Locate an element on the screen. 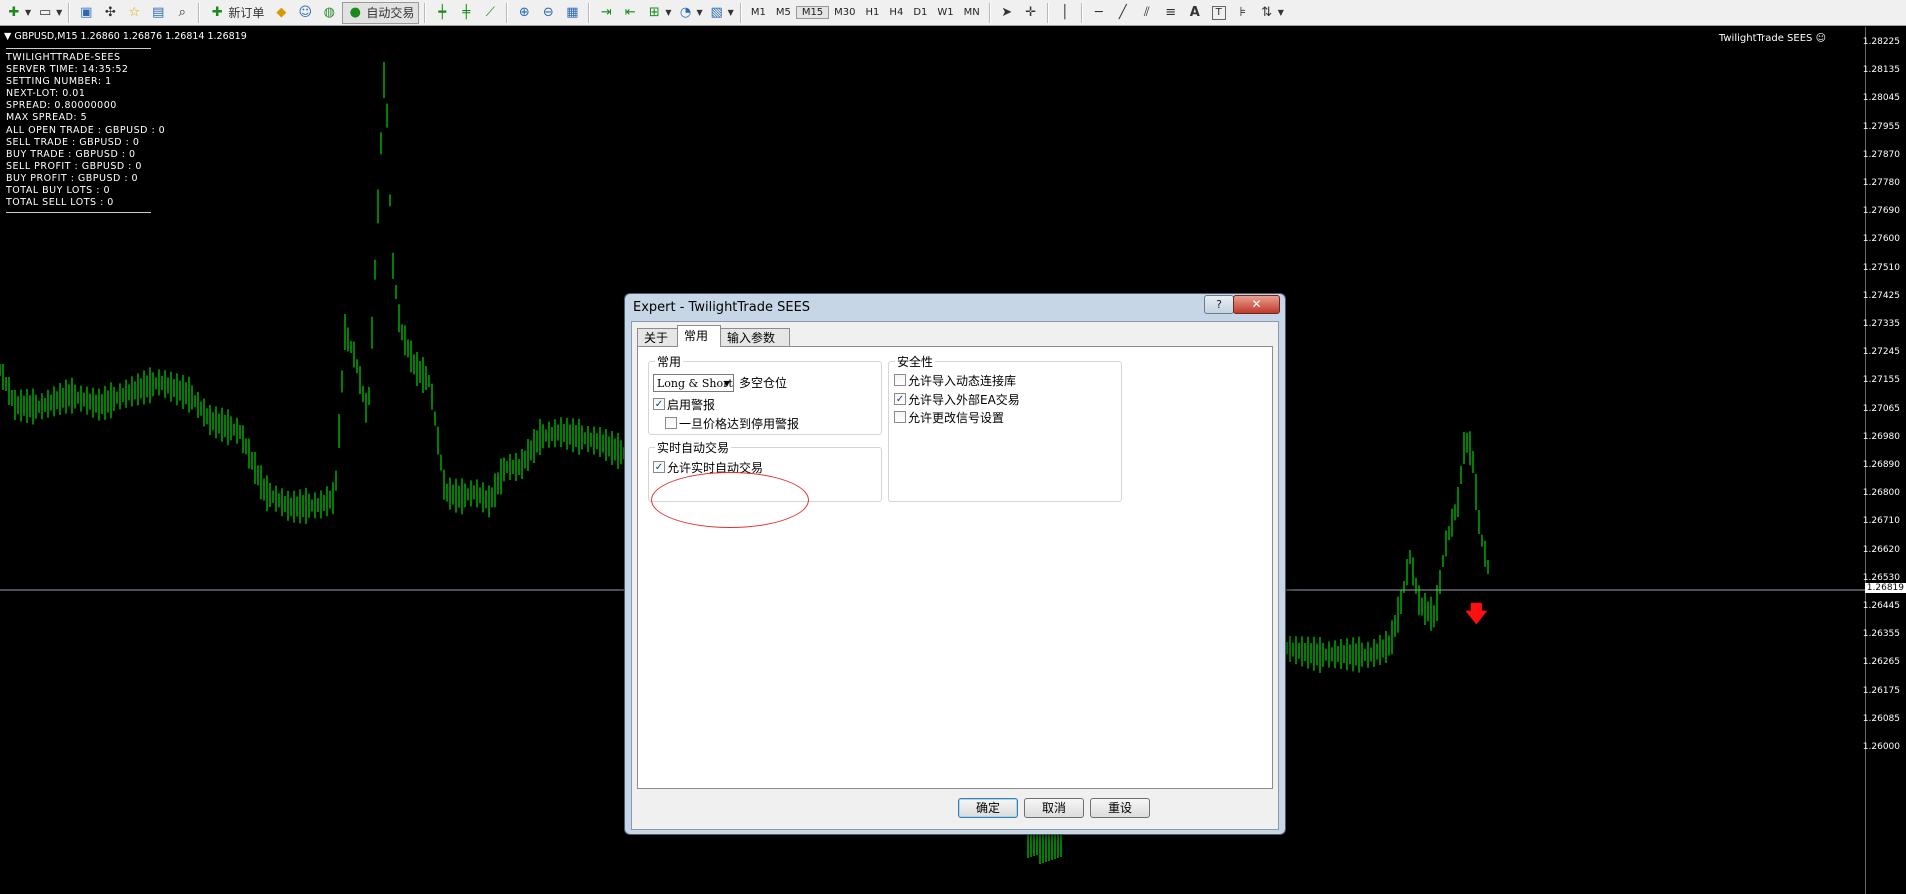 The height and width of the screenshot is (894, 1906). fibo-fan-button: ⊧ is located at coordinates (1243, 13).